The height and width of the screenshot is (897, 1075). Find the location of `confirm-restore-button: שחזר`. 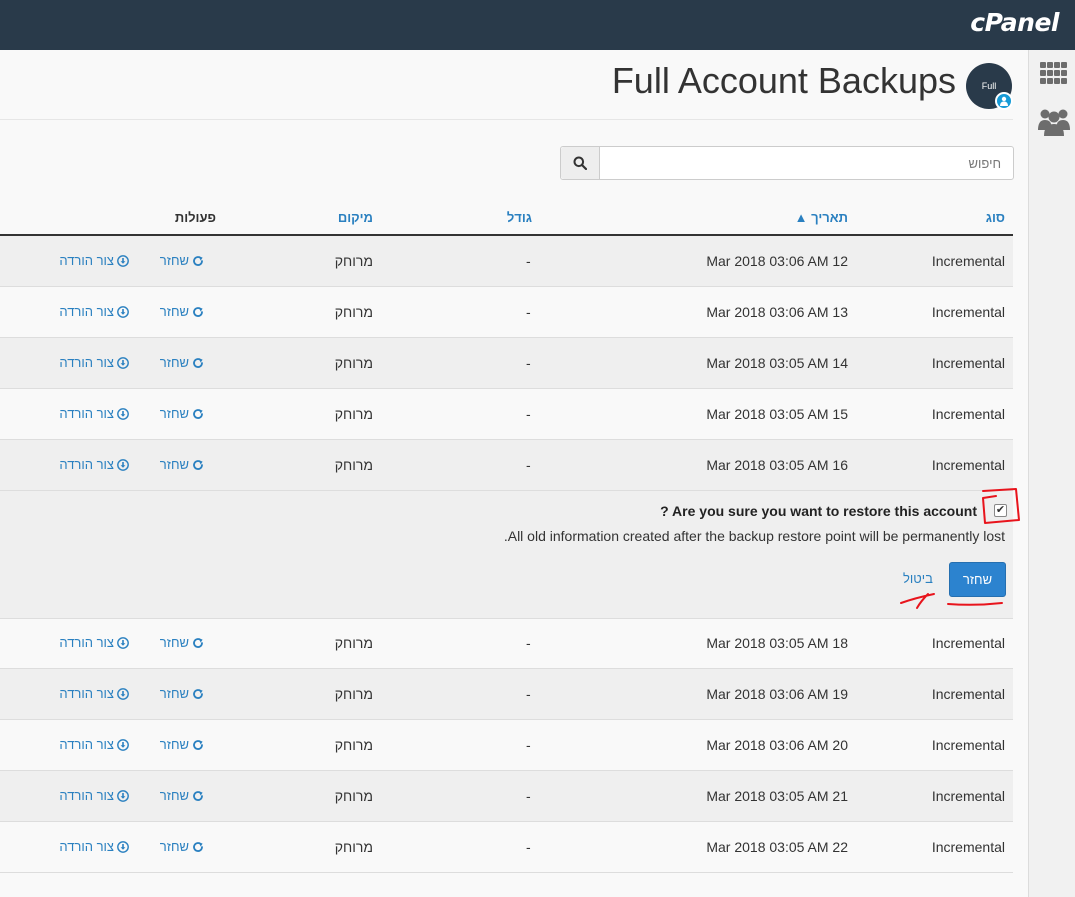

confirm-restore-button: שחזר is located at coordinates (977, 579).